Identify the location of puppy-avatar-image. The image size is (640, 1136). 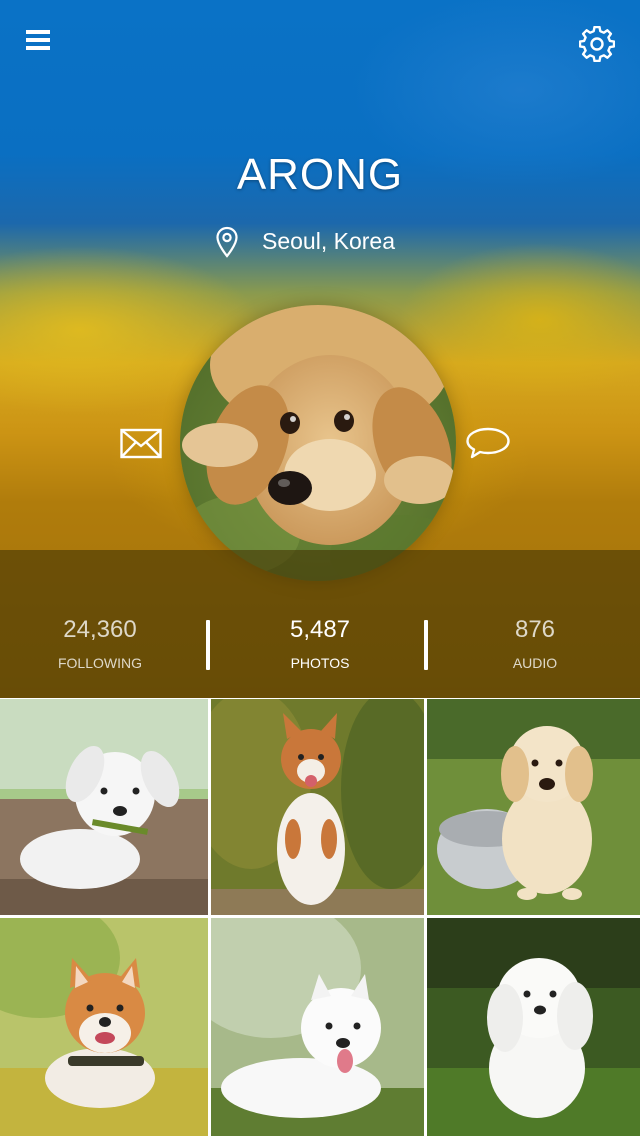
(318, 443).